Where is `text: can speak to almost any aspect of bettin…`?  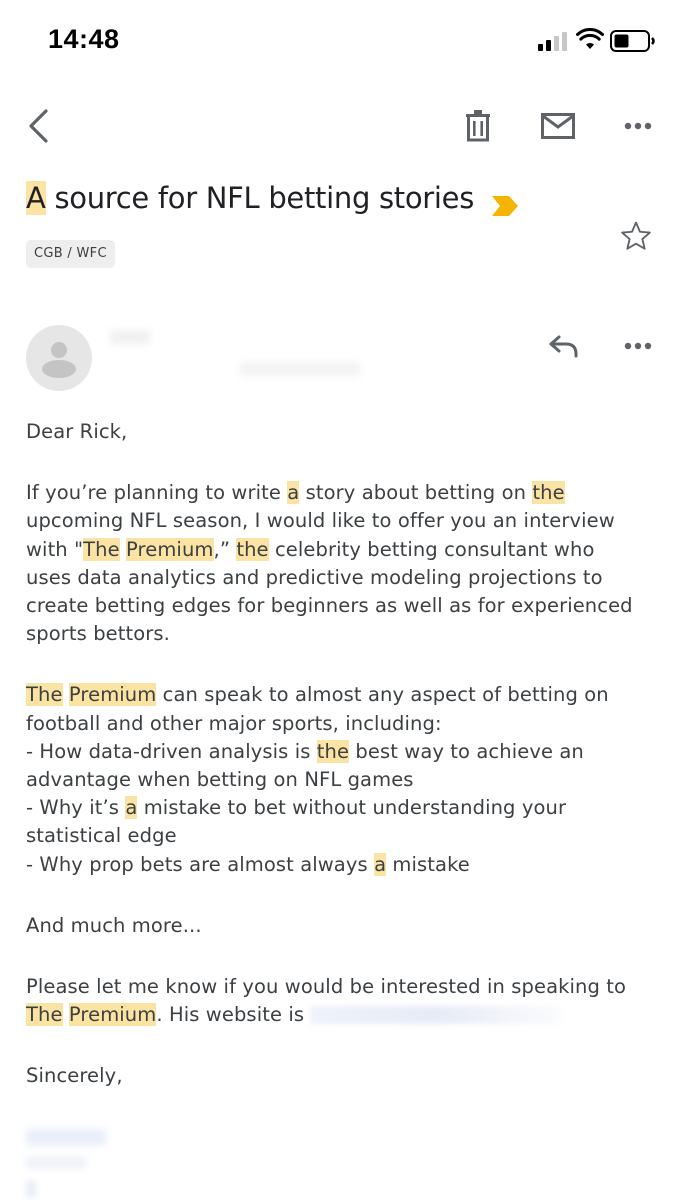 text: can speak to almost any aspect of bettin… is located at coordinates (382, 695).